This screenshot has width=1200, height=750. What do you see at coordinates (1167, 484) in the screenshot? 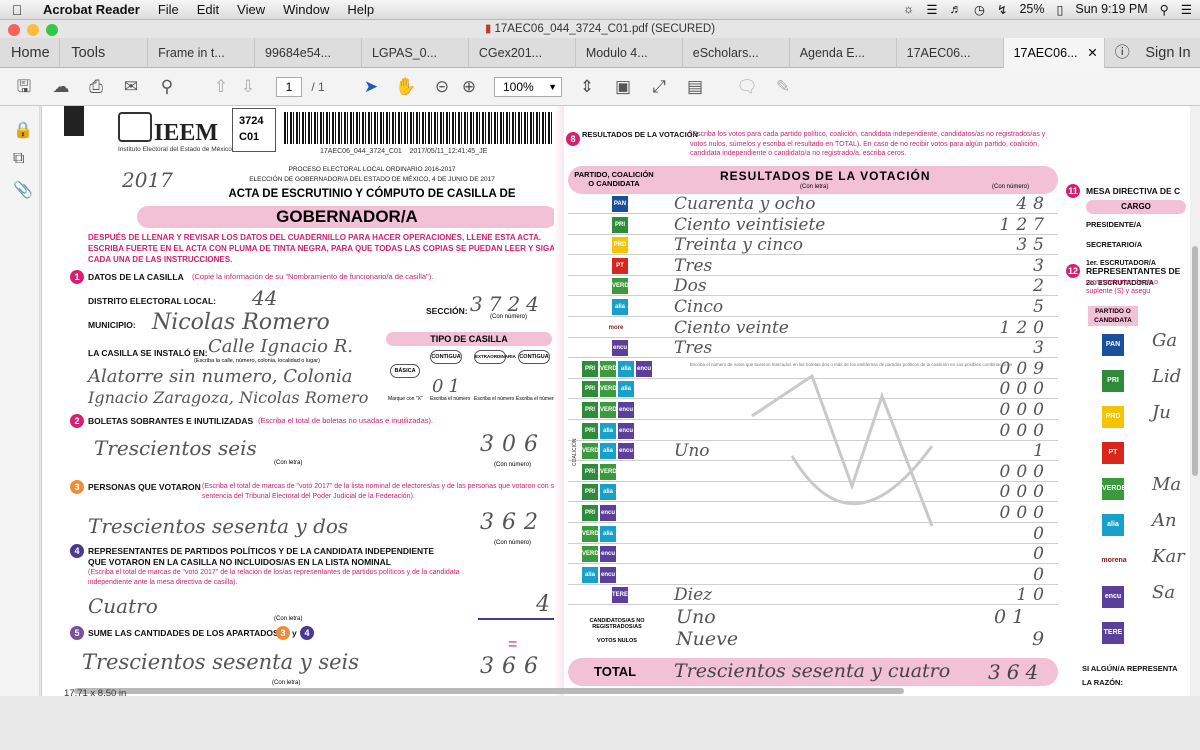
I see `rep-name: Ma` at bounding box center [1167, 484].